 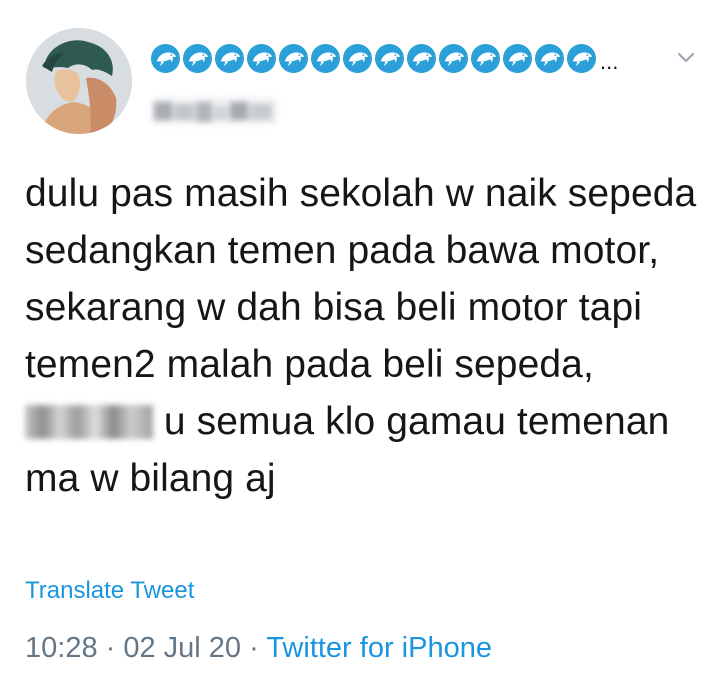 What do you see at coordinates (109, 591) in the screenshot?
I see `translate-tweet-link: Translate Tweet` at bounding box center [109, 591].